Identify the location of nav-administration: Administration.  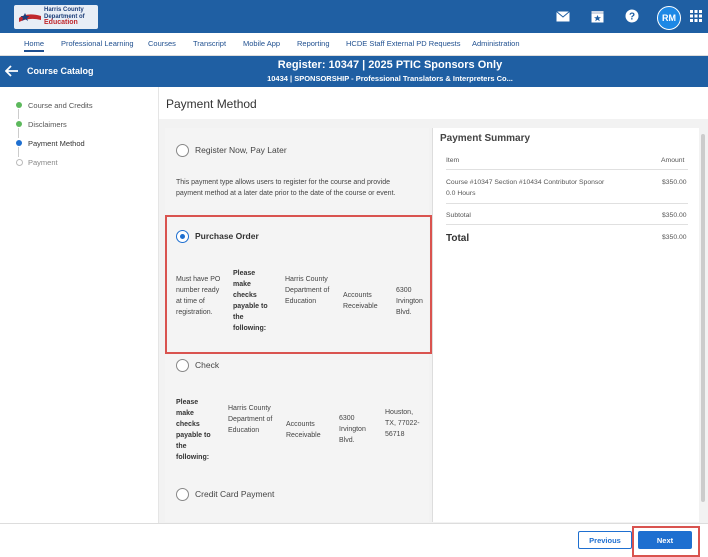
(496, 43).